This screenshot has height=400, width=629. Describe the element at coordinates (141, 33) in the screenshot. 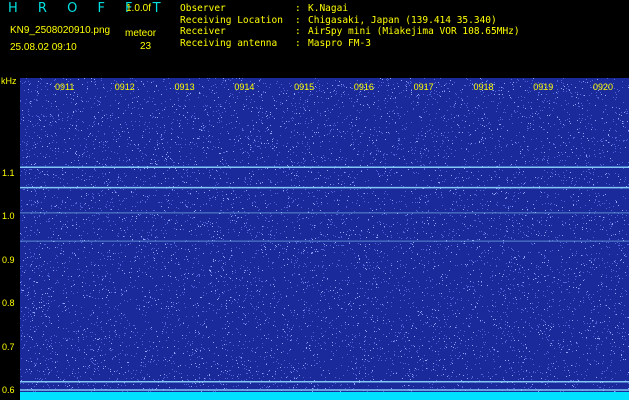

I see `meteor-label: meteor` at that location.